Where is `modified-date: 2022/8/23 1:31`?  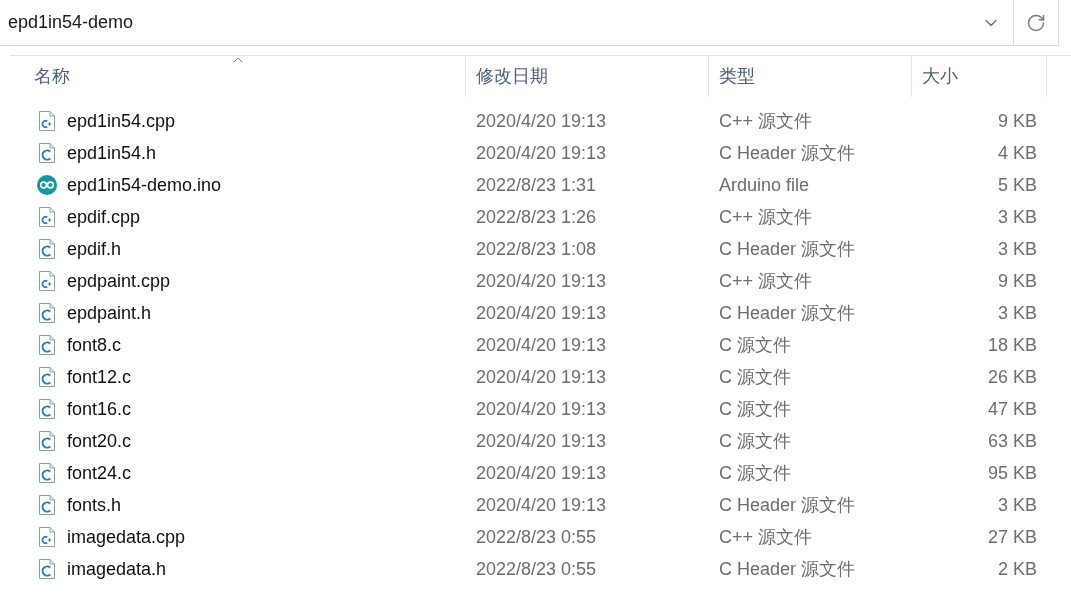
modified-date: 2022/8/23 1:31 is located at coordinates (536, 185).